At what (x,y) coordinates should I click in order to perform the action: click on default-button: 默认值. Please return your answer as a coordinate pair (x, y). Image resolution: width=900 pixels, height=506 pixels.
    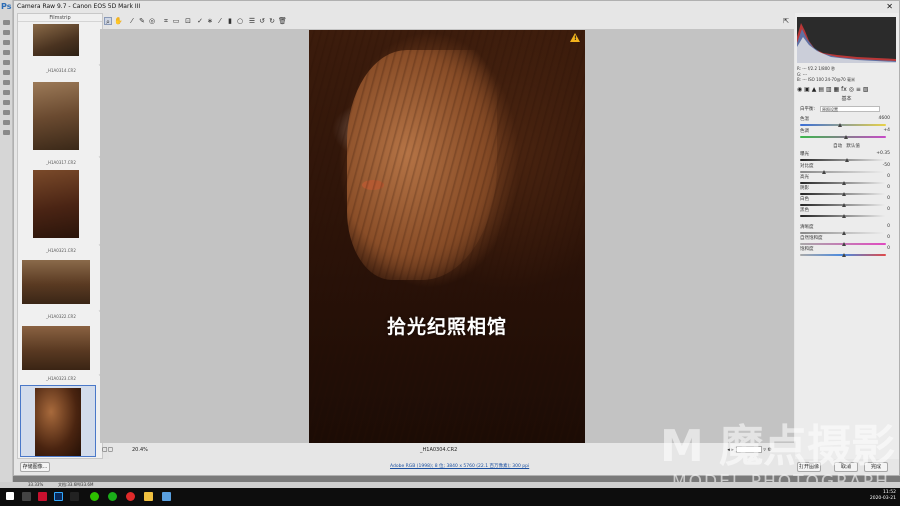
    Looking at the image, I should click on (853, 146).